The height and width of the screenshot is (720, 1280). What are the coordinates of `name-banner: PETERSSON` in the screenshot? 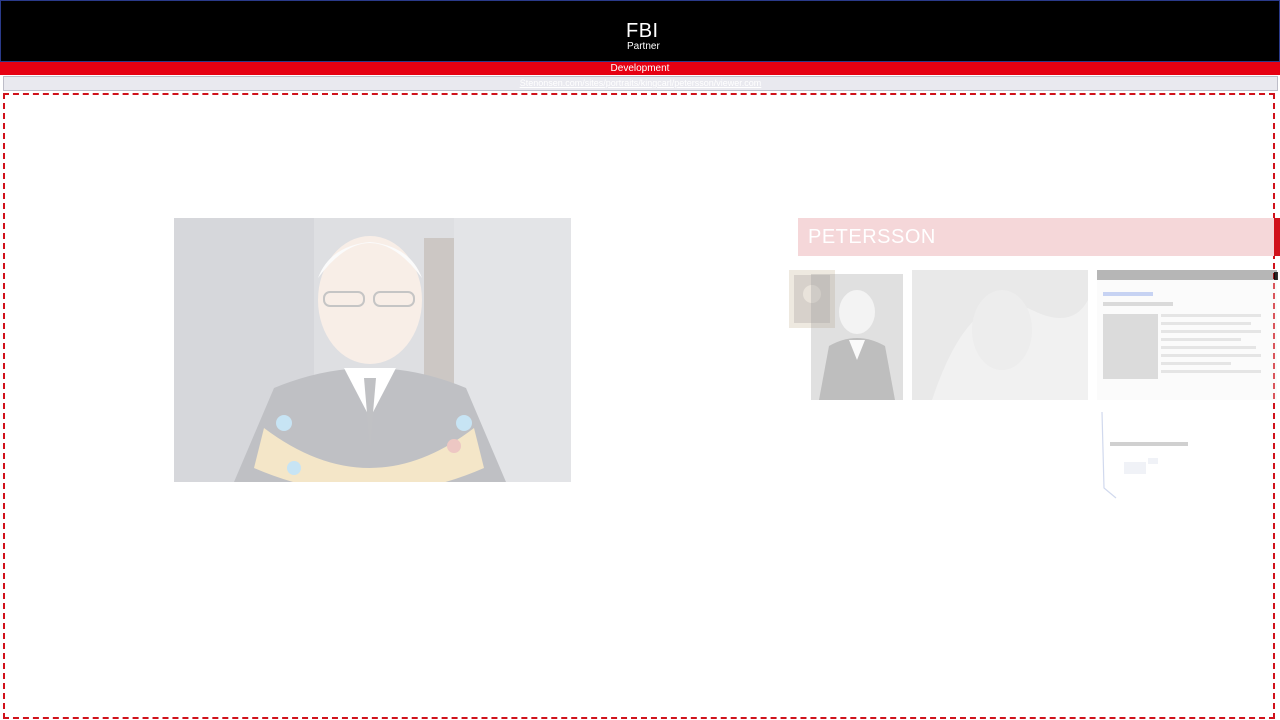 It's located at (1036, 237).